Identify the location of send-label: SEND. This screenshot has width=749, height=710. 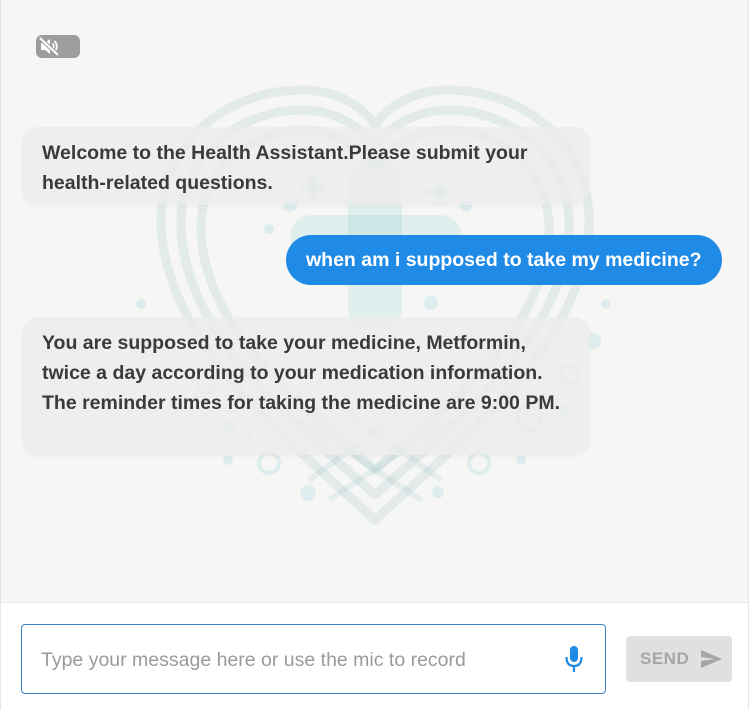
(665, 658).